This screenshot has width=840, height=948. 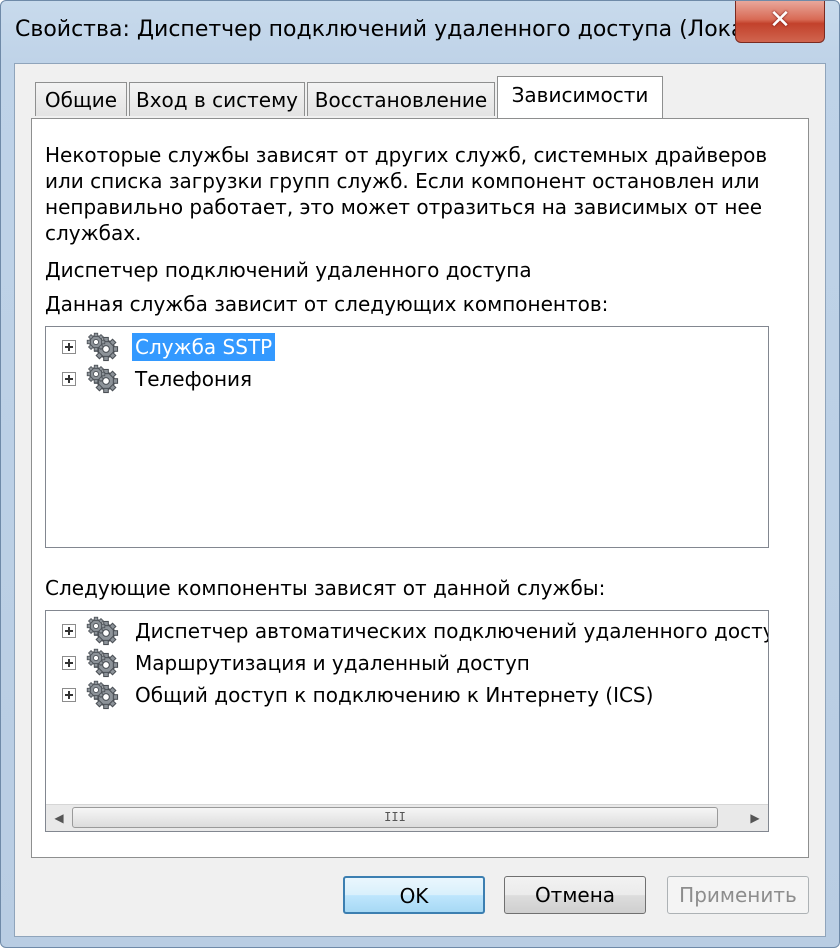 What do you see at coordinates (580, 97) in the screenshot?
I see `tab-dependencies: Зависимости` at bounding box center [580, 97].